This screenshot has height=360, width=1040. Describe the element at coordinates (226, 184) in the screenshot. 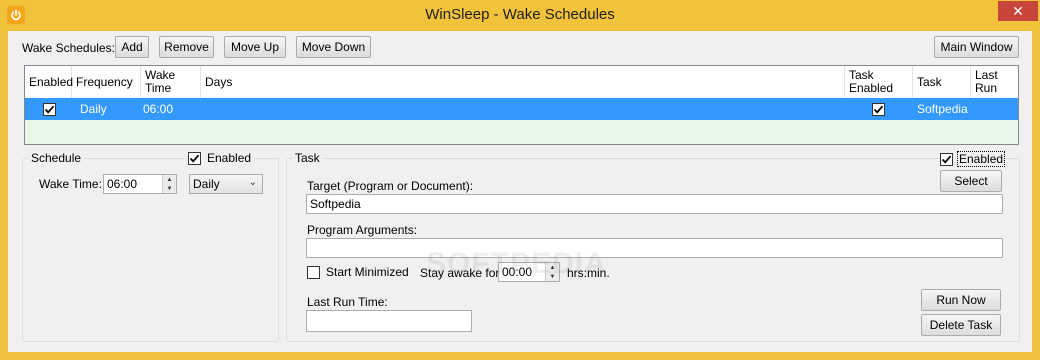

I see `frequency-dropdown: Daily ⌄` at that location.